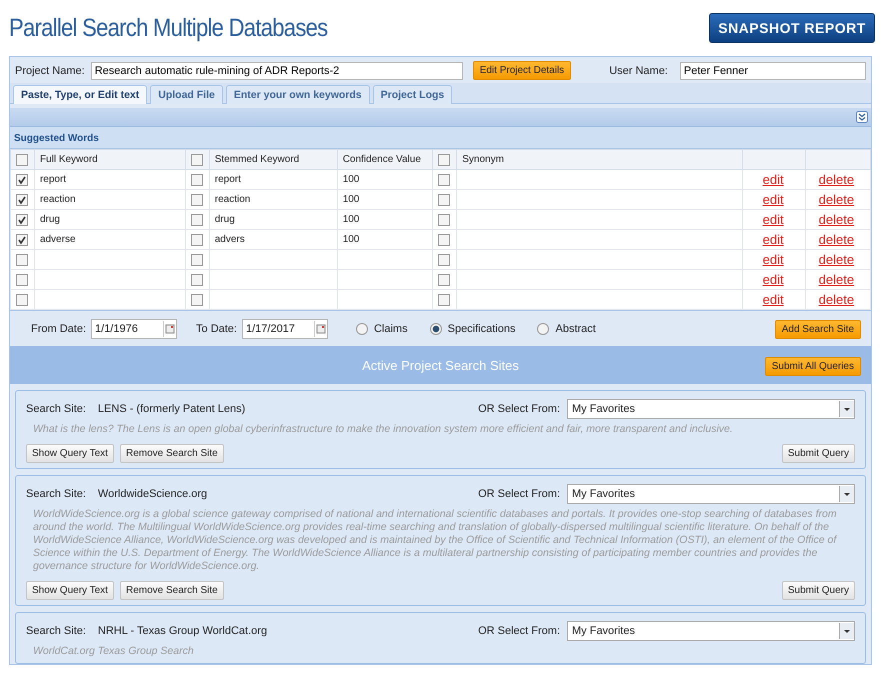 This screenshot has height=681, width=881. I want to click on field-label: User Name:, so click(638, 70).